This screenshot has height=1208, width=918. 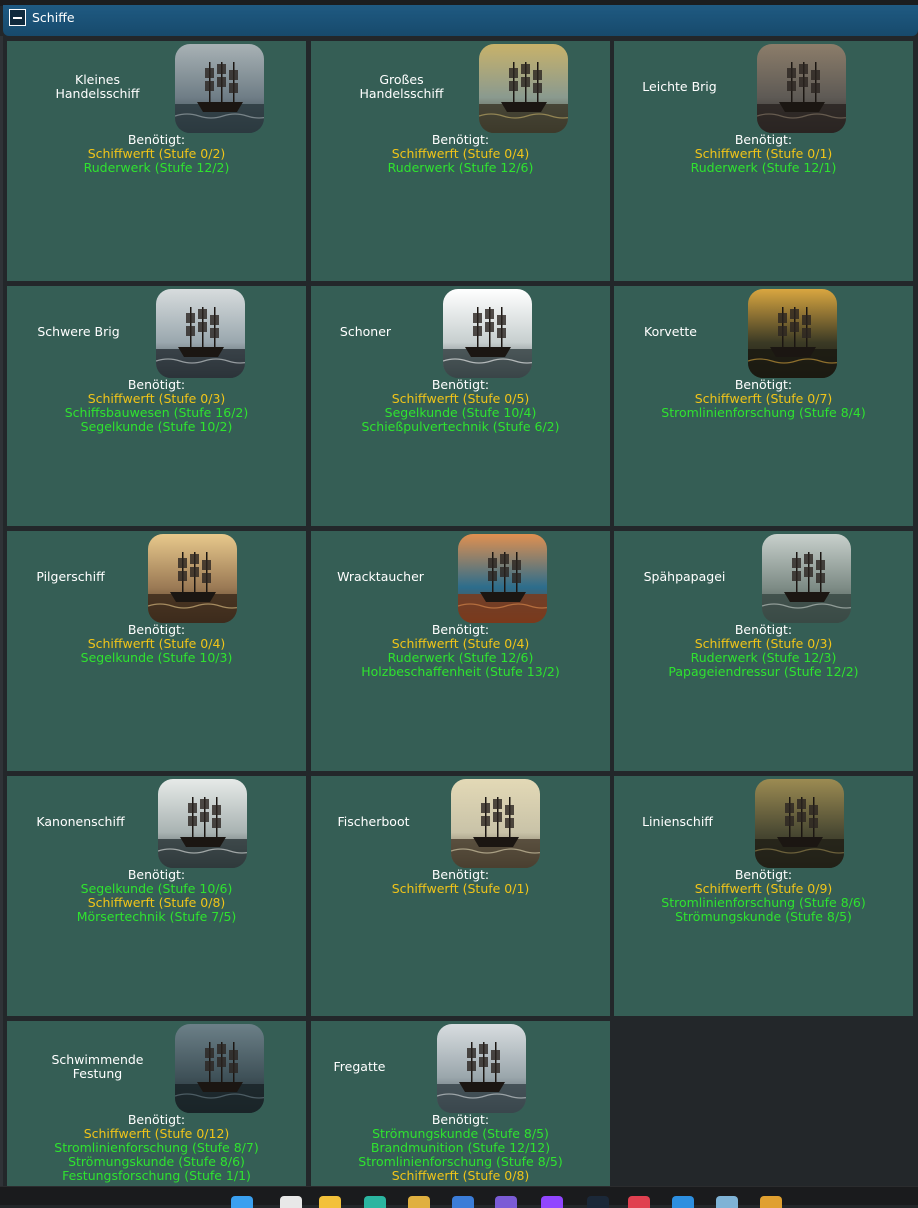 I want to click on requirement-unmet: Schiffwerft (Stufe 0/9), so click(x=763, y=888).